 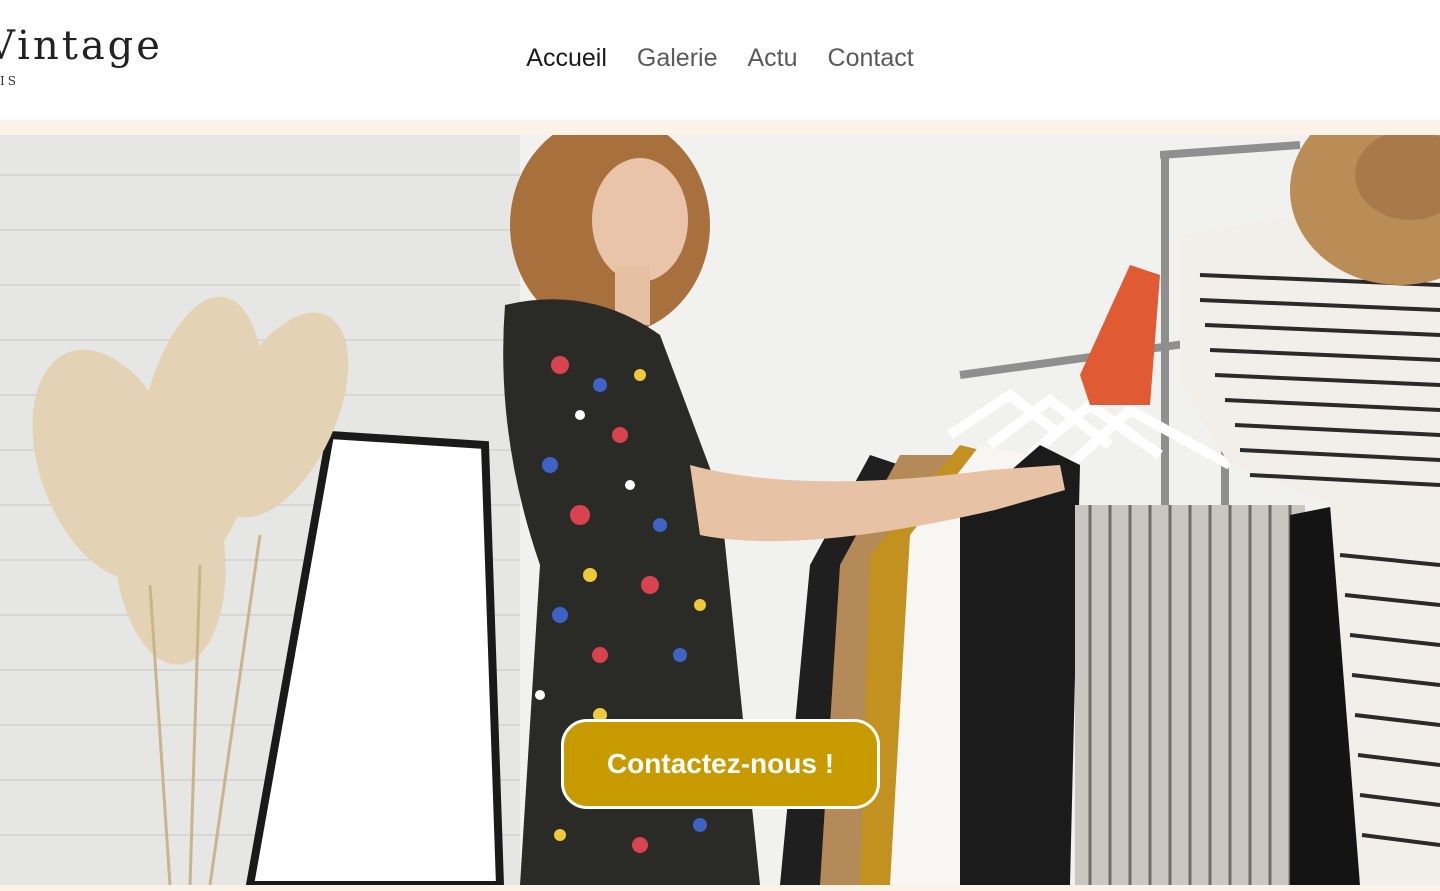 I want to click on brand-subtitle: IS, so click(x=9, y=81).